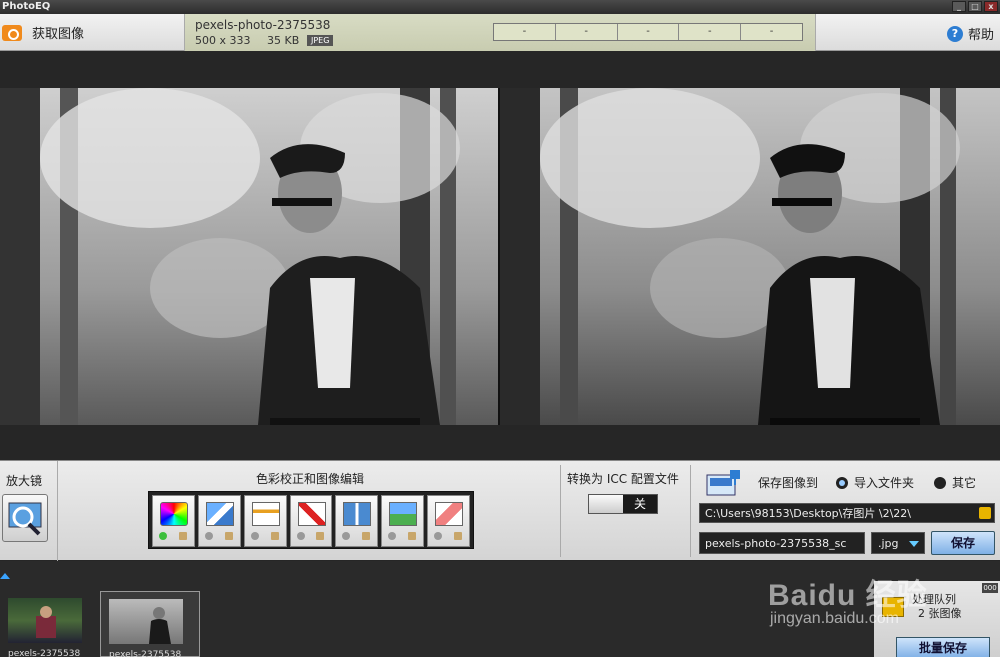 The width and height of the screenshot is (1000, 657). Describe the element at coordinates (525, 32) in the screenshot. I see `meter-1: -` at that location.